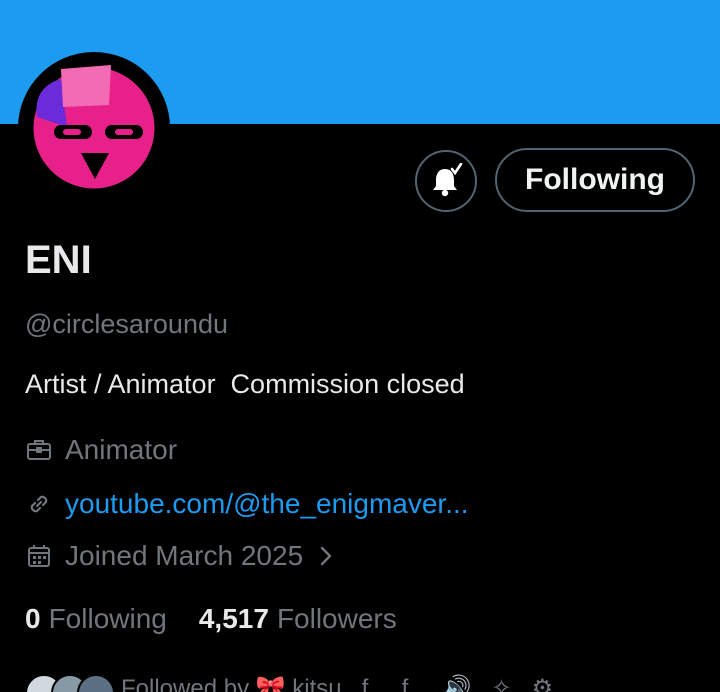 The image size is (720, 692). I want to click on job-row: Animator, so click(101, 450).